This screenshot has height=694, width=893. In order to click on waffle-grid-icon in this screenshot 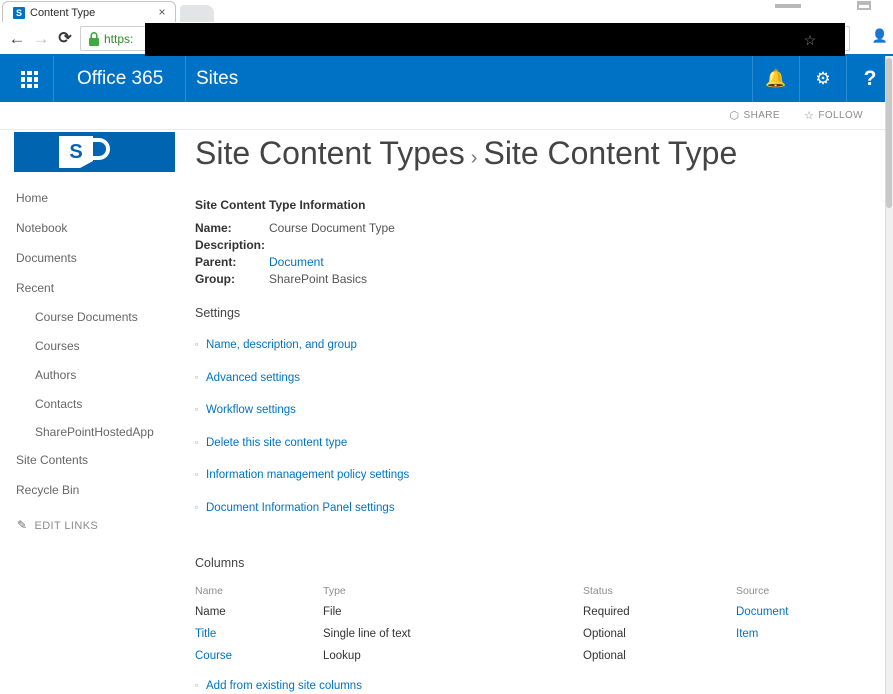, I will do `click(29, 79)`.